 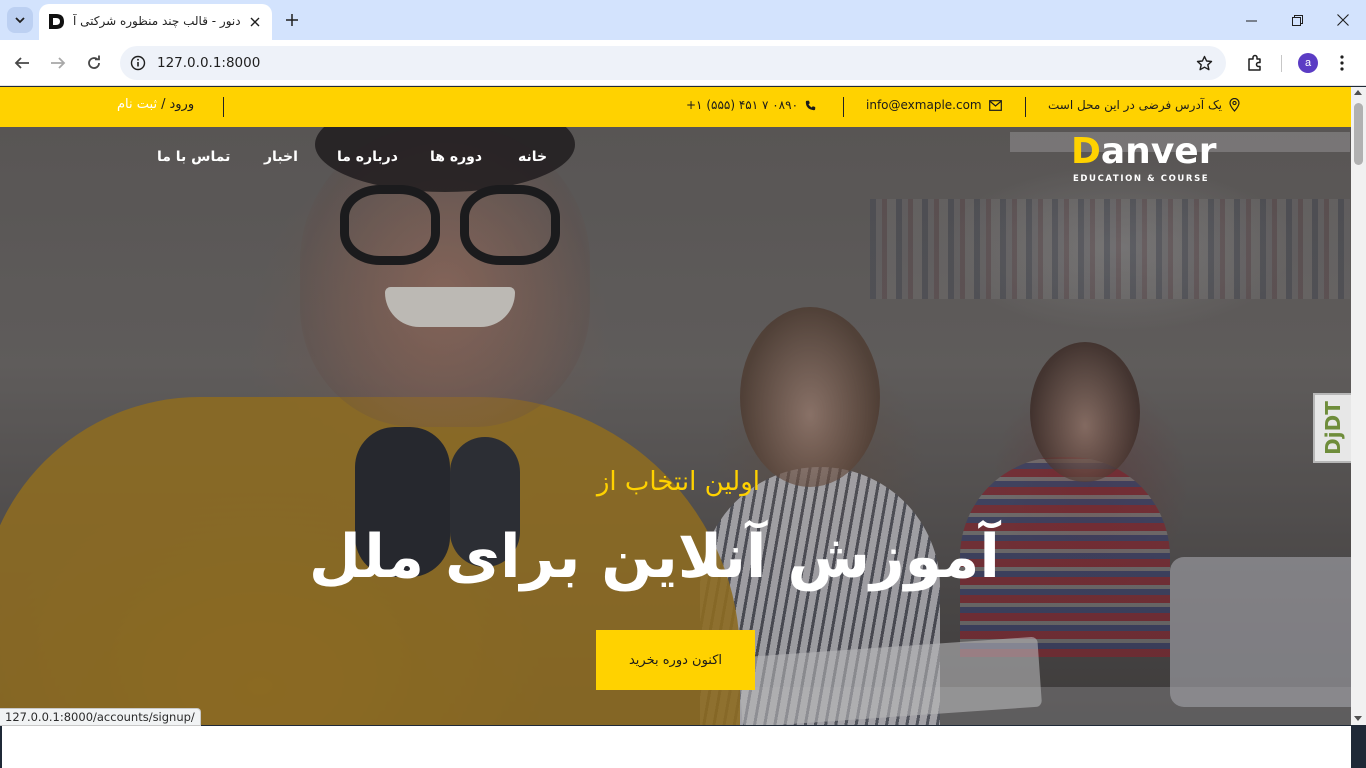 I want to click on plus-icon, so click(x=292, y=20).